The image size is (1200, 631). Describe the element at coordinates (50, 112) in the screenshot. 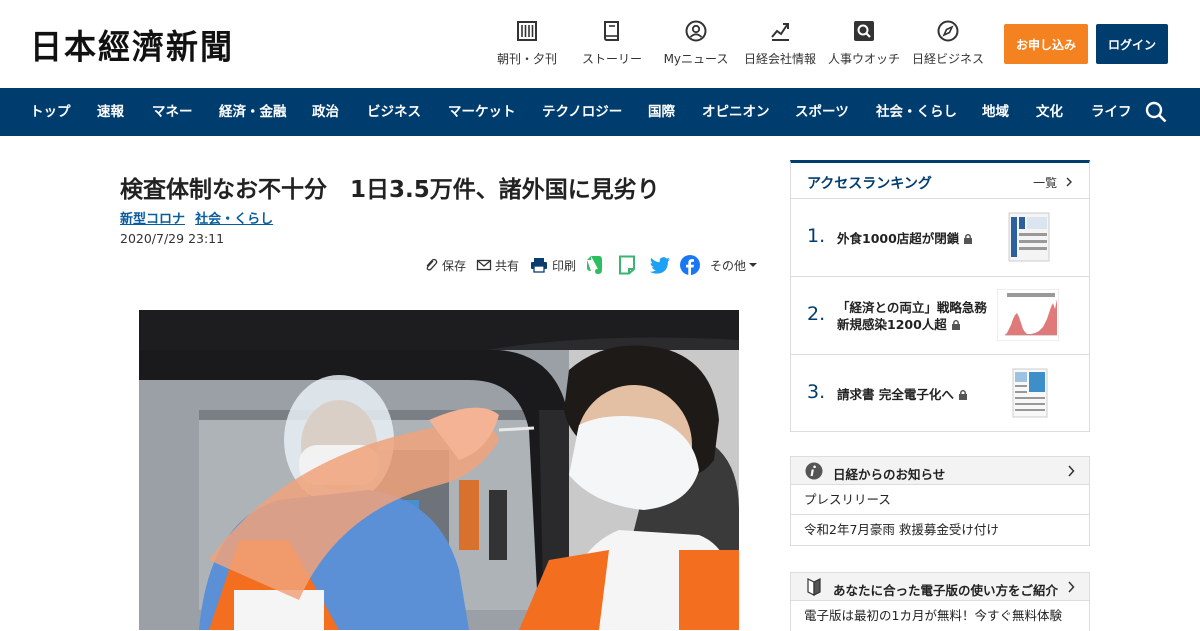

I see `nav-item-top: トップ` at that location.